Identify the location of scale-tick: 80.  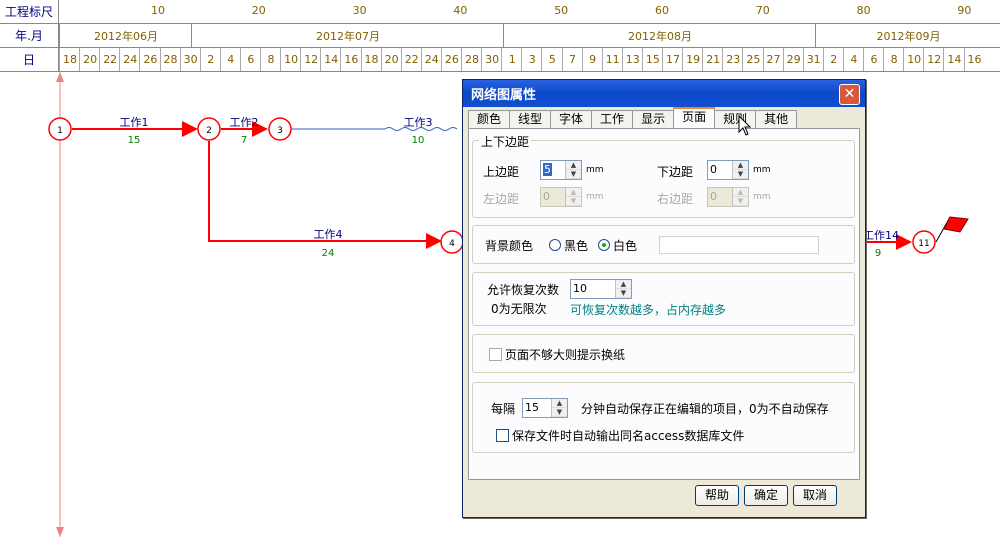
(863, 10).